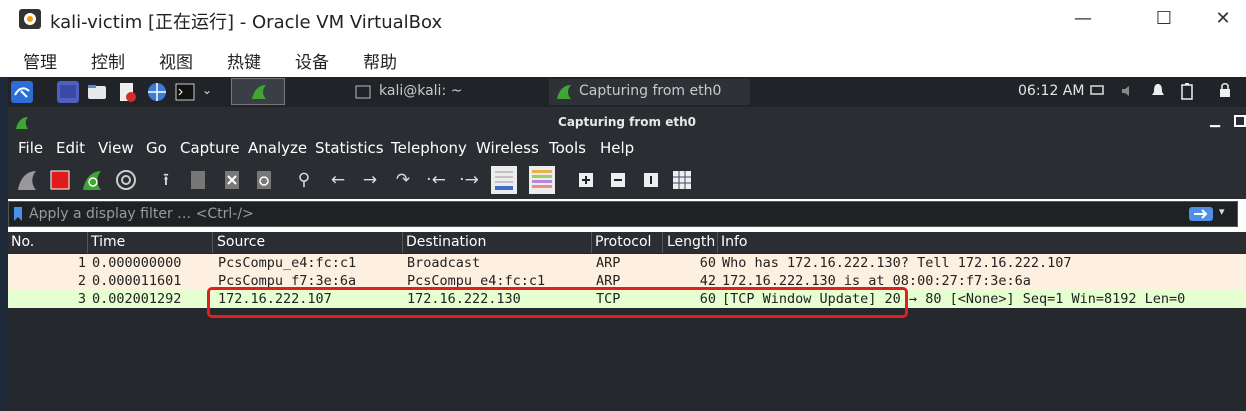 This screenshot has width=1246, height=411. What do you see at coordinates (444, 263) in the screenshot?
I see `packet-destination: Broadcast` at bounding box center [444, 263].